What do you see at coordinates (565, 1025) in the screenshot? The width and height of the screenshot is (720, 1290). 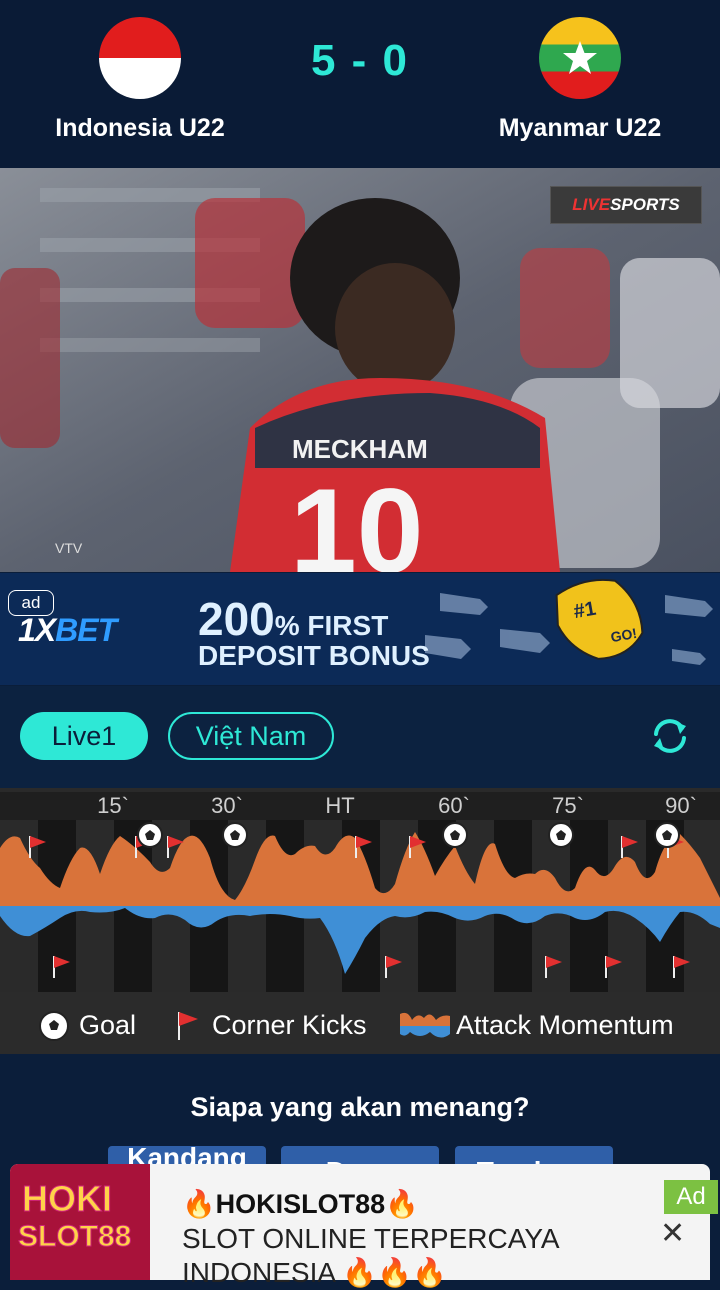 I see `legend-attack-label: Attack Momentum` at bounding box center [565, 1025].